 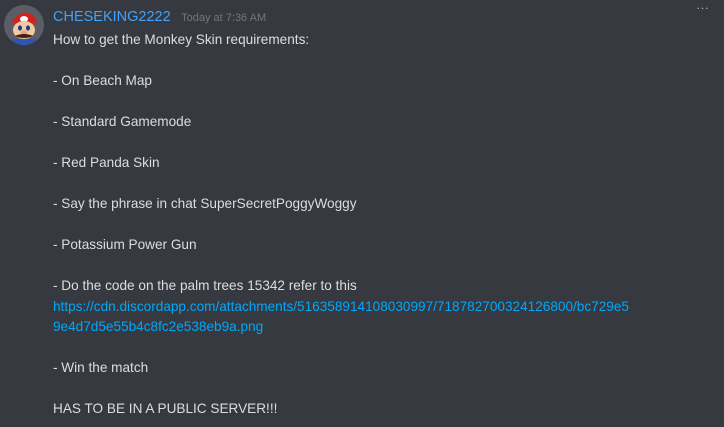 I want to click on message-line: How to get the Monkey Skin requirements:, so click(x=181, y=39).